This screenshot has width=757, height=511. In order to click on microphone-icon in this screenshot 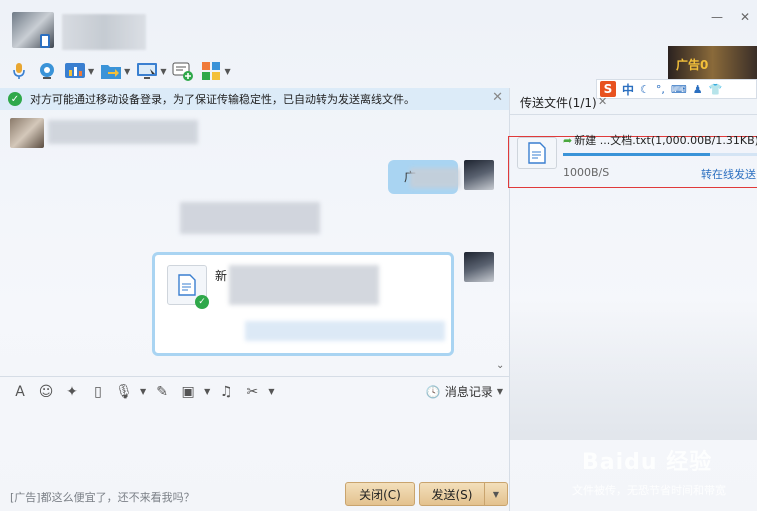, I will do `click(19, 71)`.